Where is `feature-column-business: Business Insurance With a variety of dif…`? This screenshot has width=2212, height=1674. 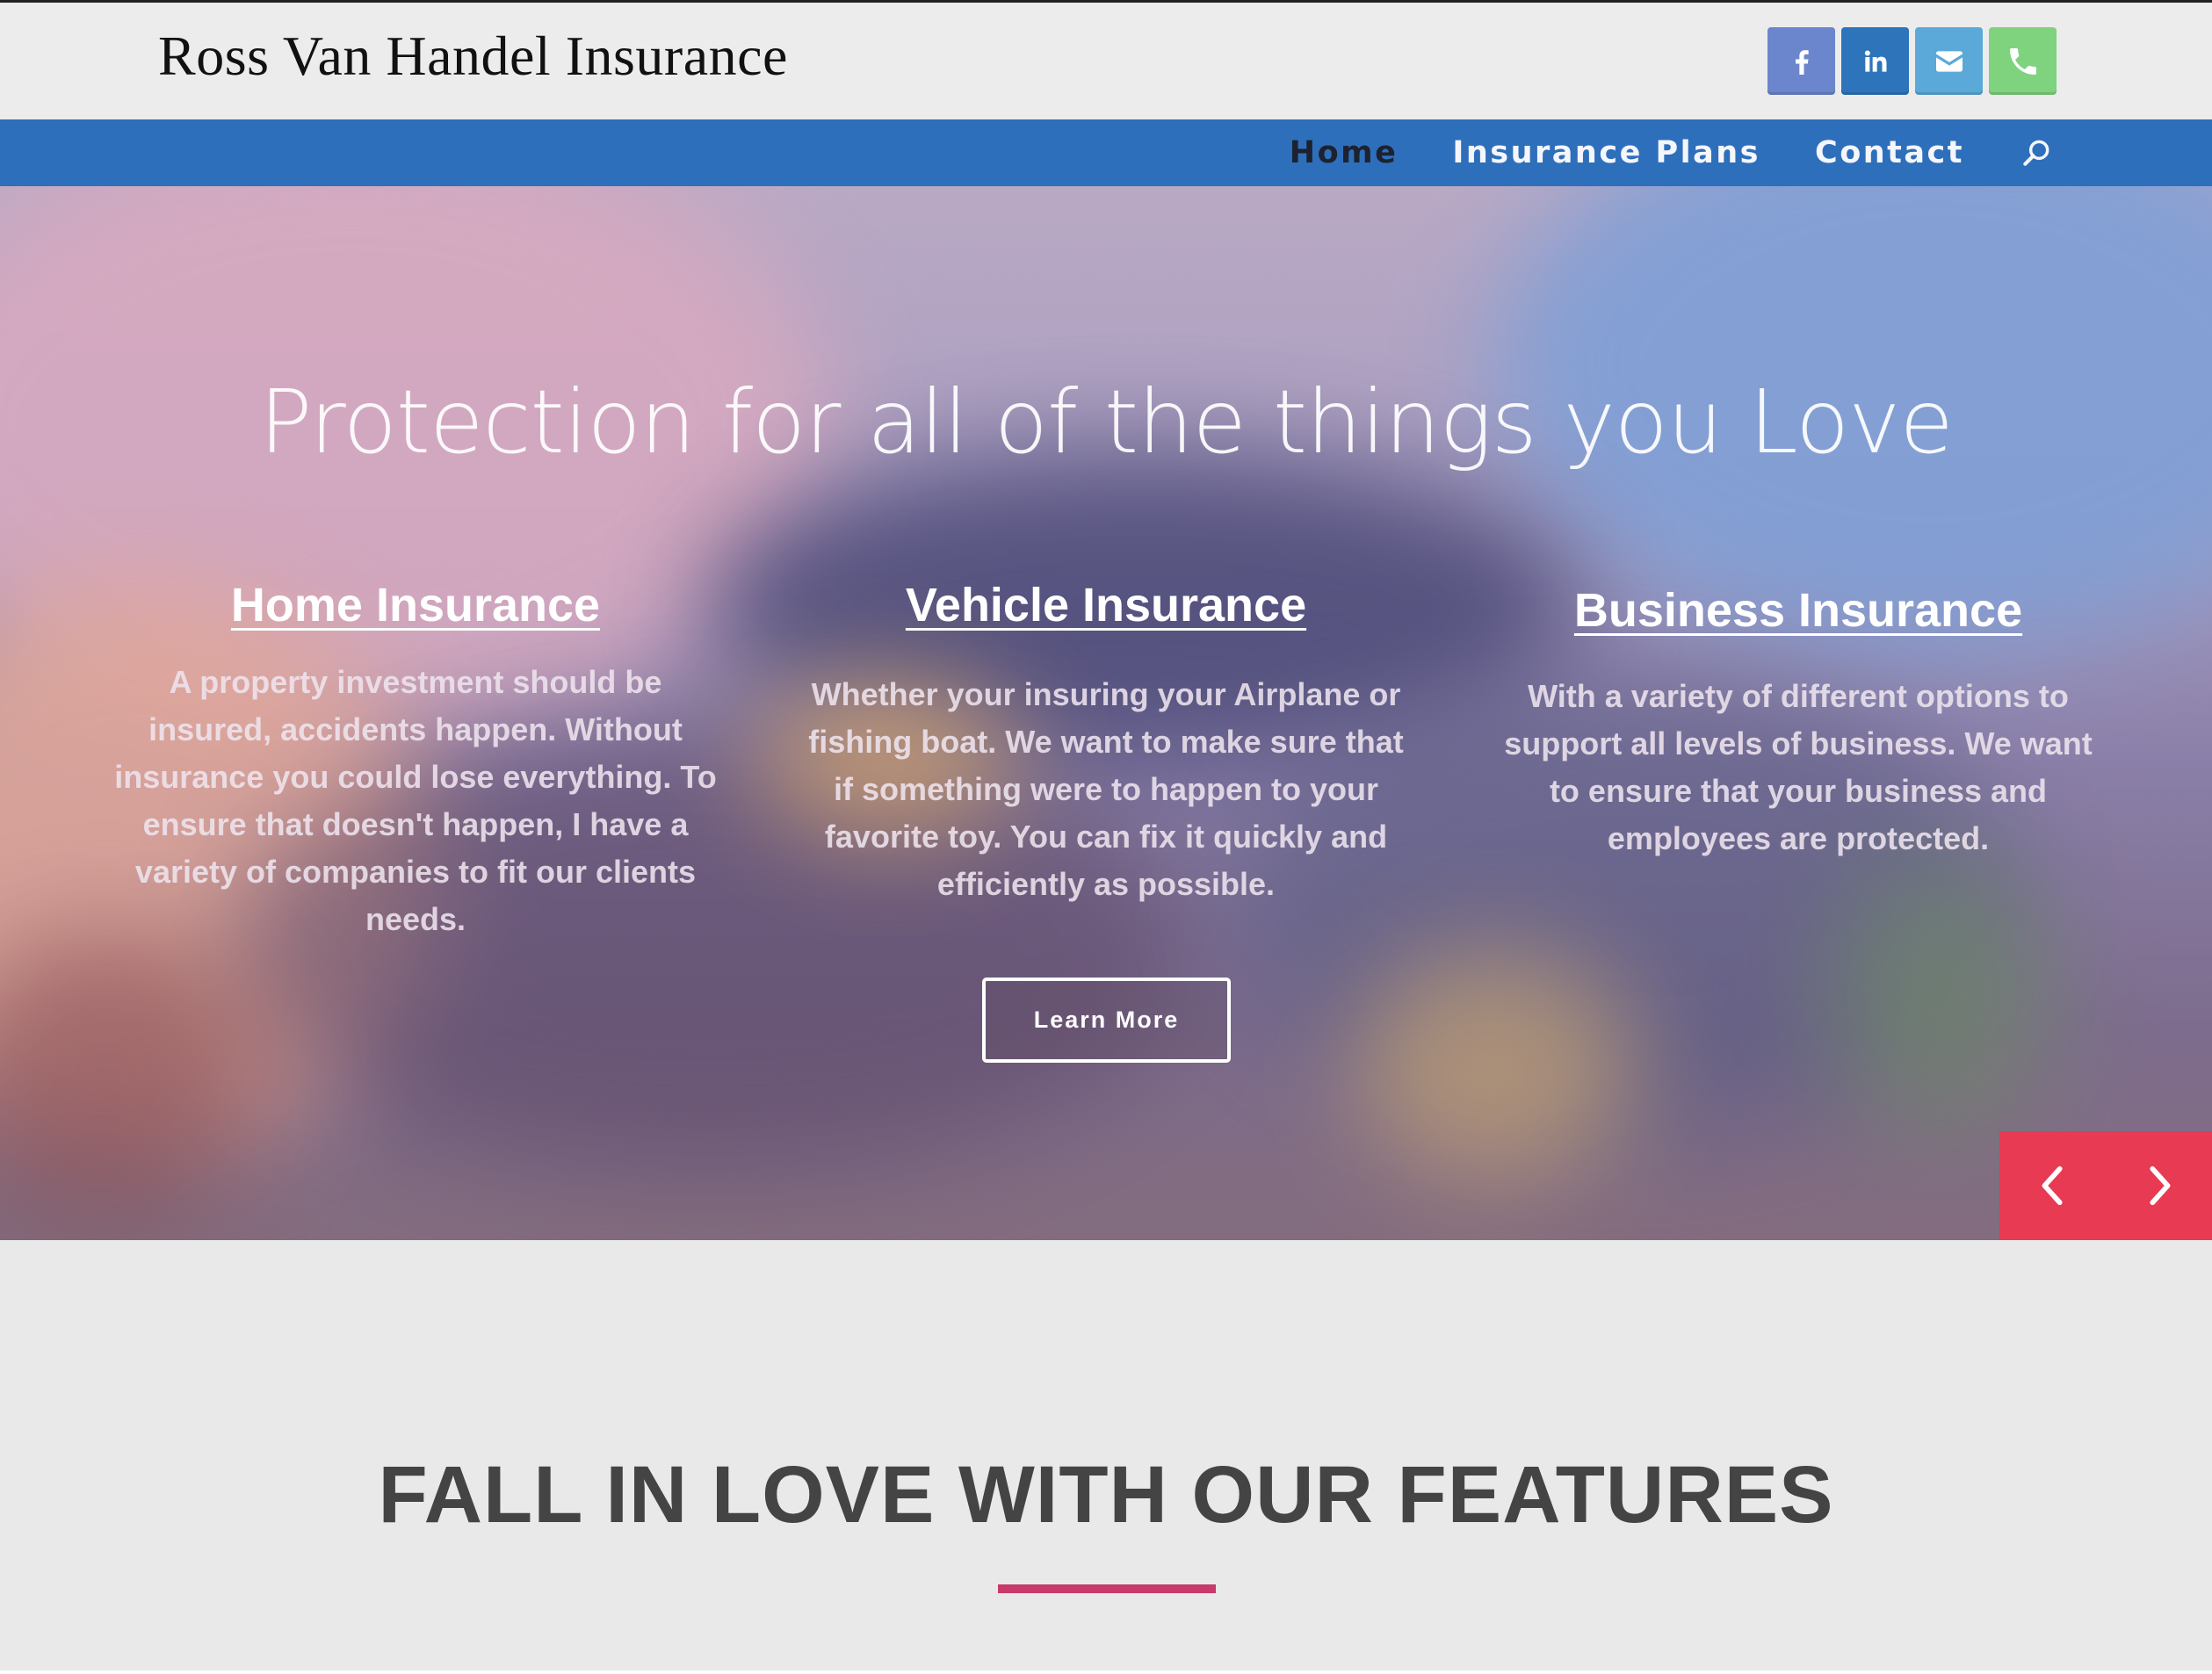
feature-column-business: Business Insurance With a variety of dif… is located at coordinates (1798, 723).